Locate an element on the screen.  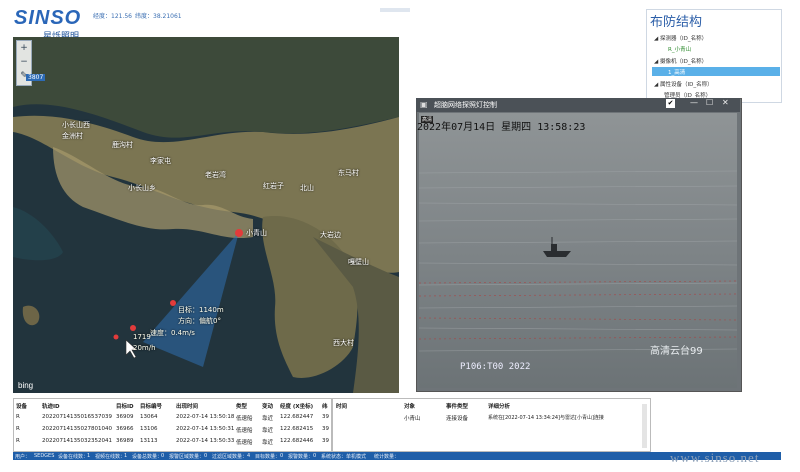
table-cell: 36909 is located at coordinates (125, 417).